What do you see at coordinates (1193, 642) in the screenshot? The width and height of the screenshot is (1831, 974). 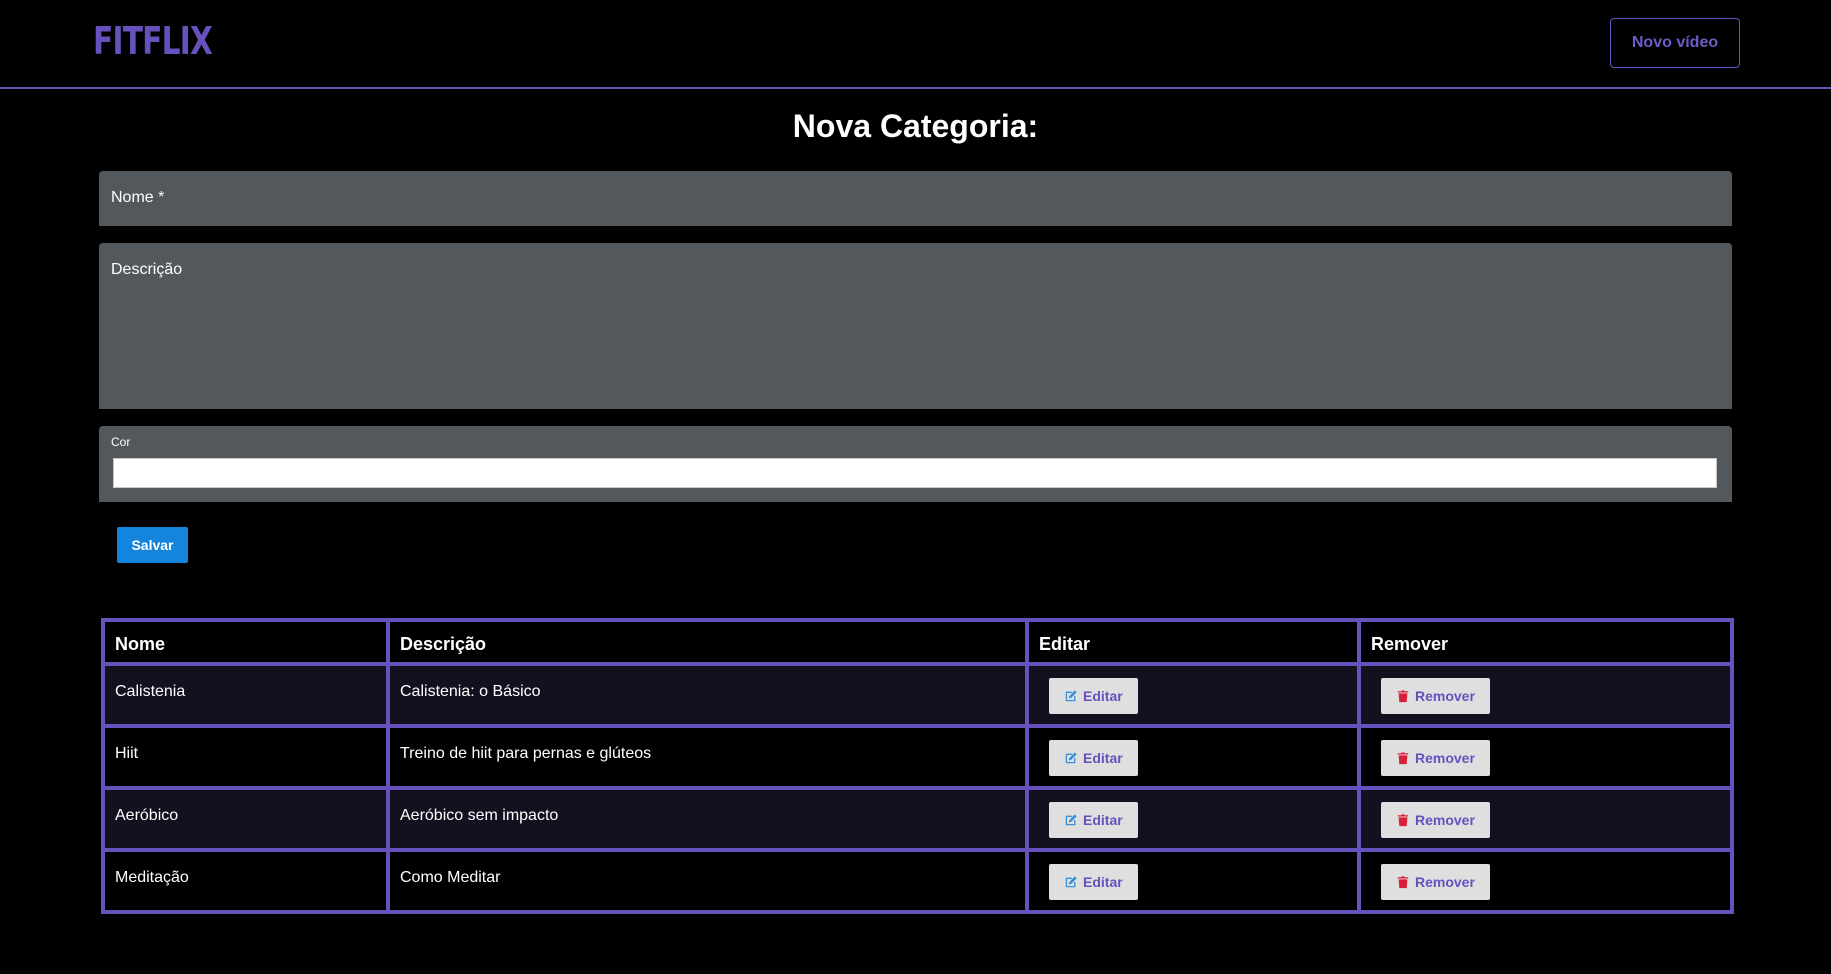 I see `column-header-edit: Editar` at bounding box center [1193, 642].